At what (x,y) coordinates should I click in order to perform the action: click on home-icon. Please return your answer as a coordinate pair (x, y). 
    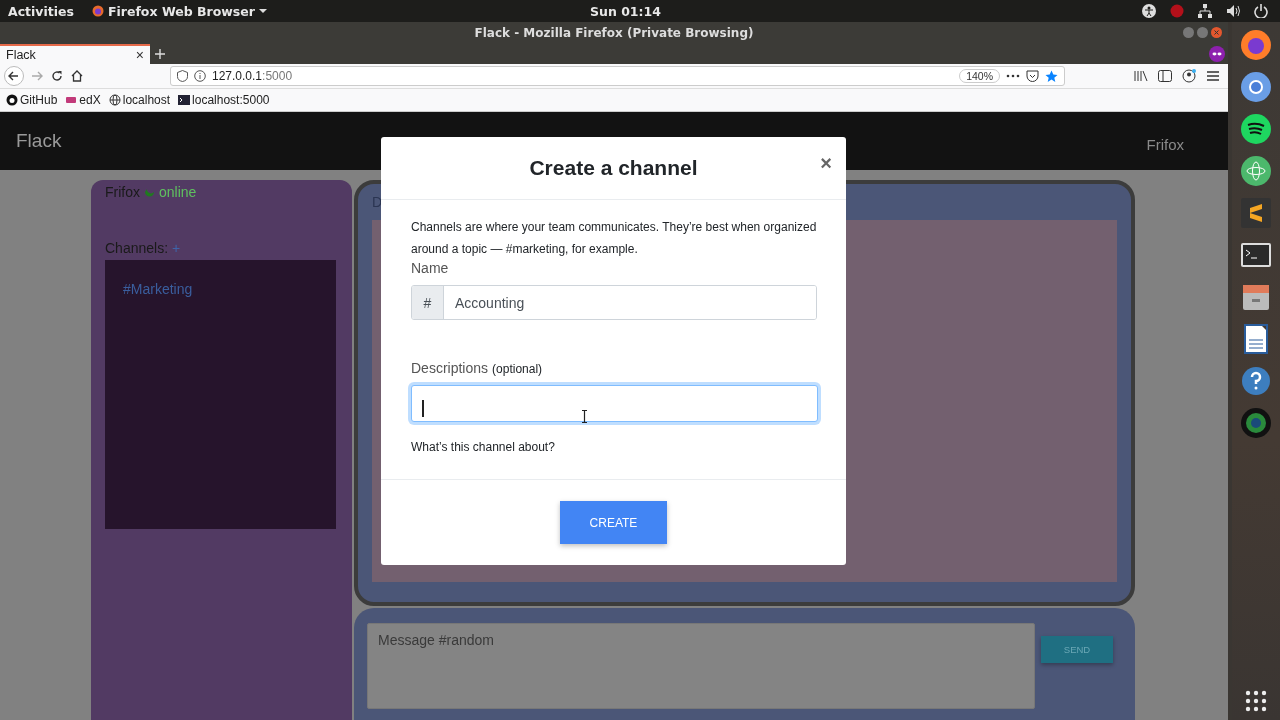
    Looking at the image, I should click on (77, 76).